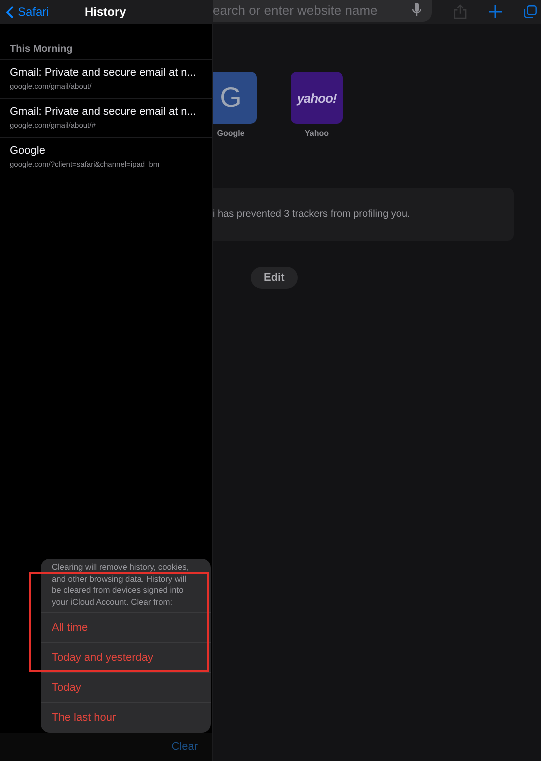  I want to click on section-header: This Morning, so click(42, 49).